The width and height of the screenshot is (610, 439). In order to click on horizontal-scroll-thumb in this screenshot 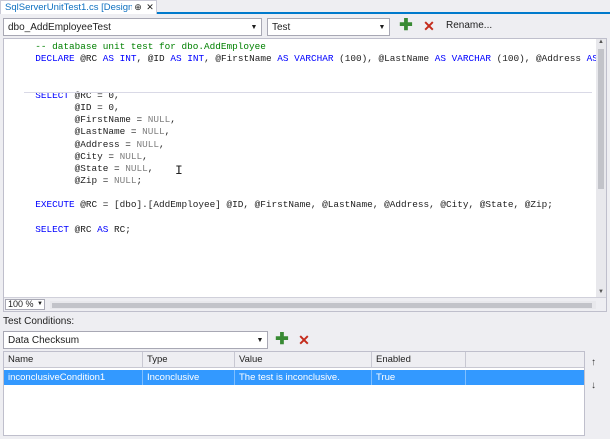, I will do `click(322, 305)`.